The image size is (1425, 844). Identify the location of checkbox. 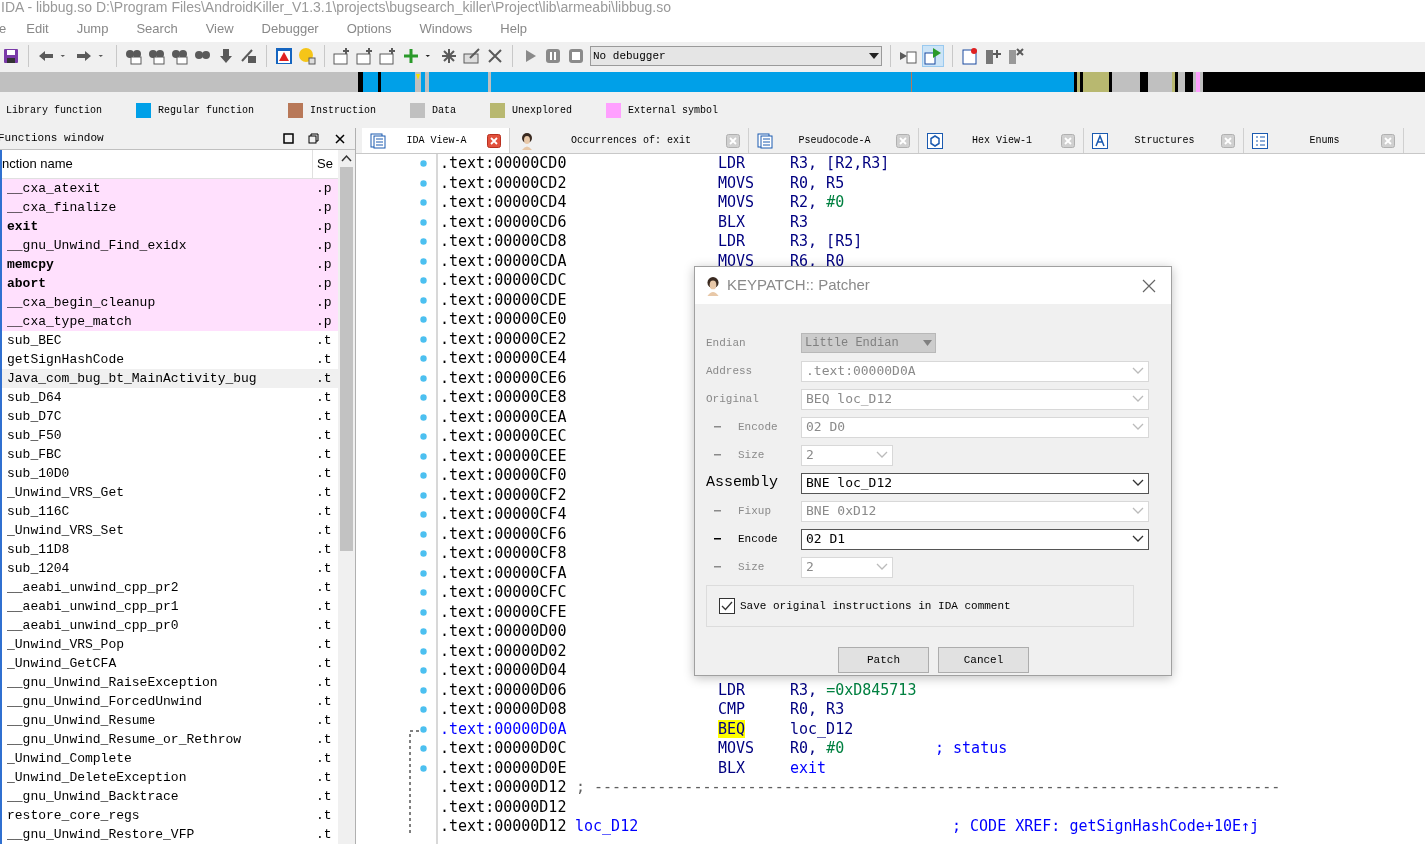
(727, 606).